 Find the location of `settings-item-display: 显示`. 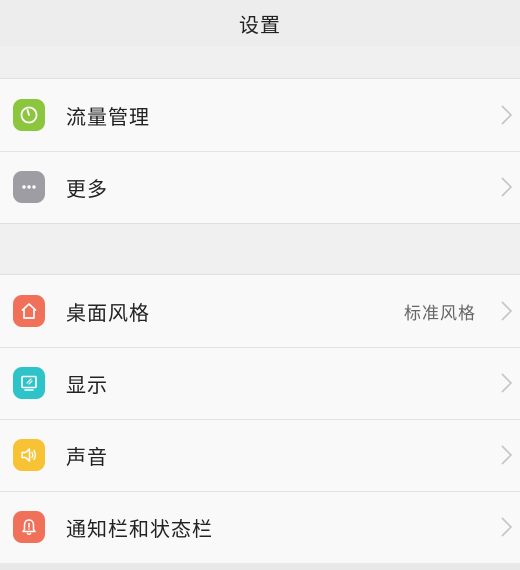

settings-item-display: 显示 is located at coordinates (260, 383).